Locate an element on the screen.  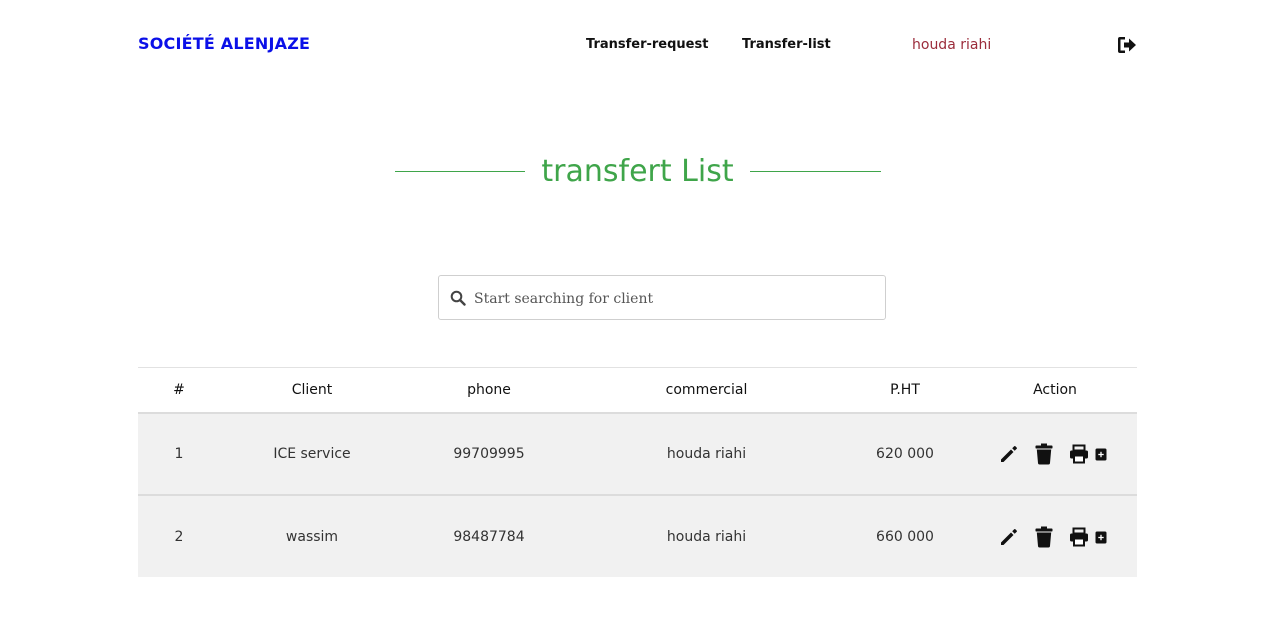
search-input is located at coordinates (674, 299).